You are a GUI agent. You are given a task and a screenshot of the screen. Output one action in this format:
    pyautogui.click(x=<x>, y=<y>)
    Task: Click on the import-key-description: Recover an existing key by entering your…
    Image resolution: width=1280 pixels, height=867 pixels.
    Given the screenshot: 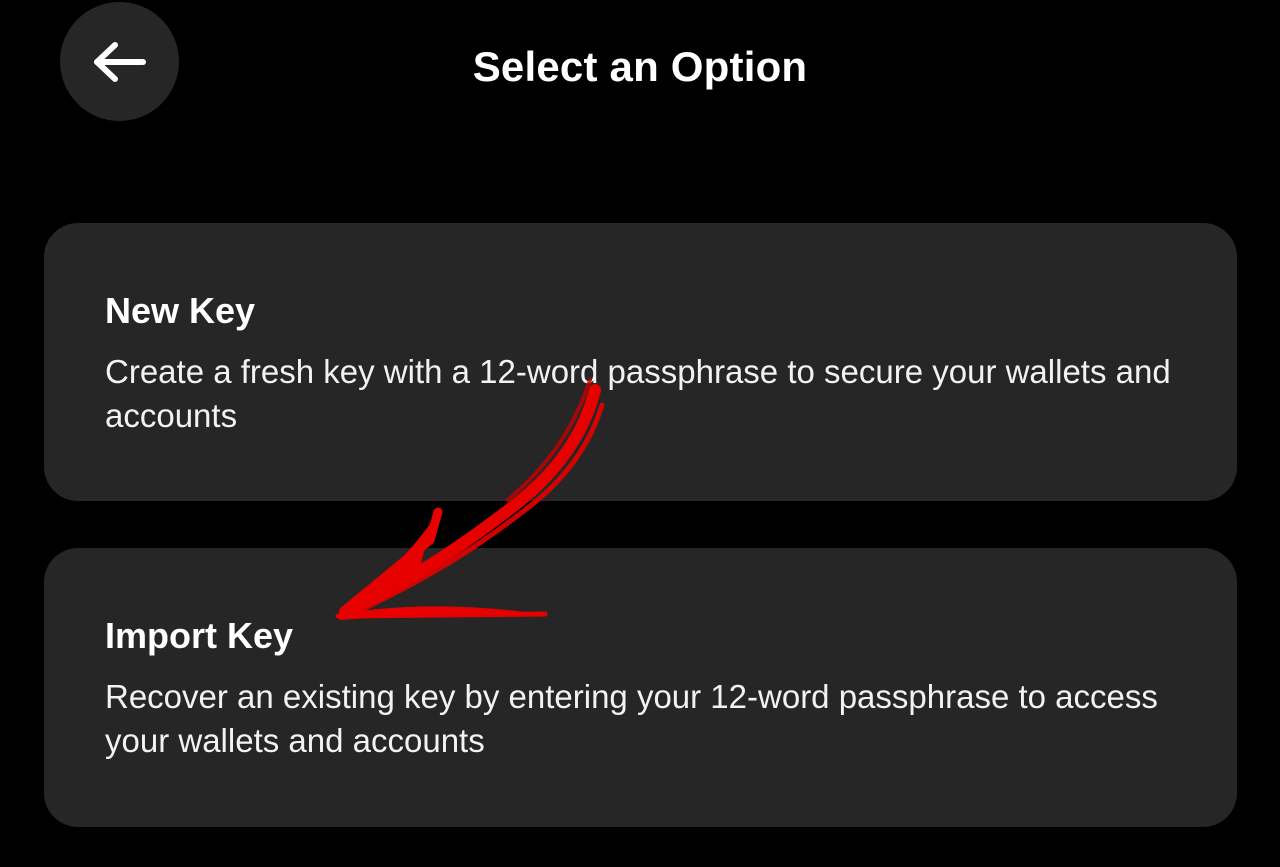 What is the action you would take?
    pyautogui.click(x=631, y=718)
    